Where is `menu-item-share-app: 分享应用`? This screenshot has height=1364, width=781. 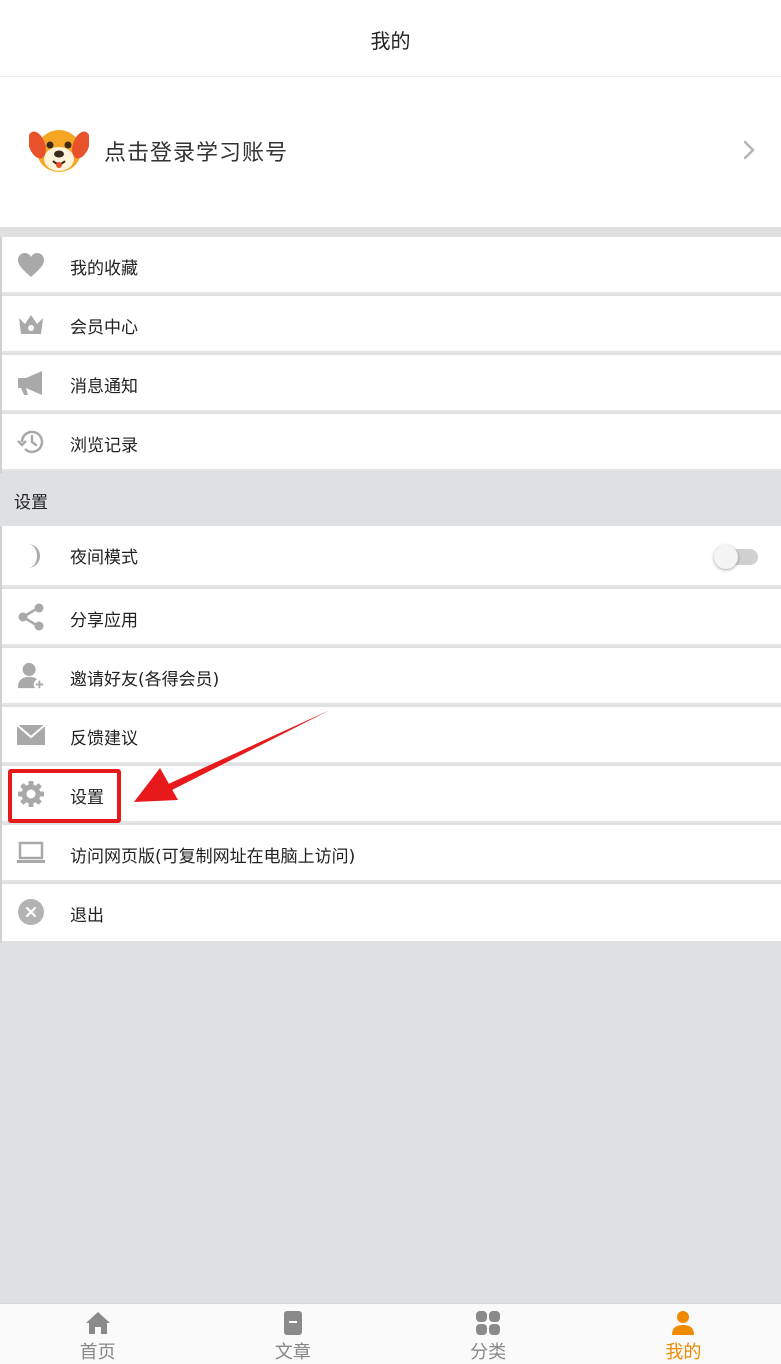 menu-item-share-app: 分享应用 is located at coordinates (391, 617).